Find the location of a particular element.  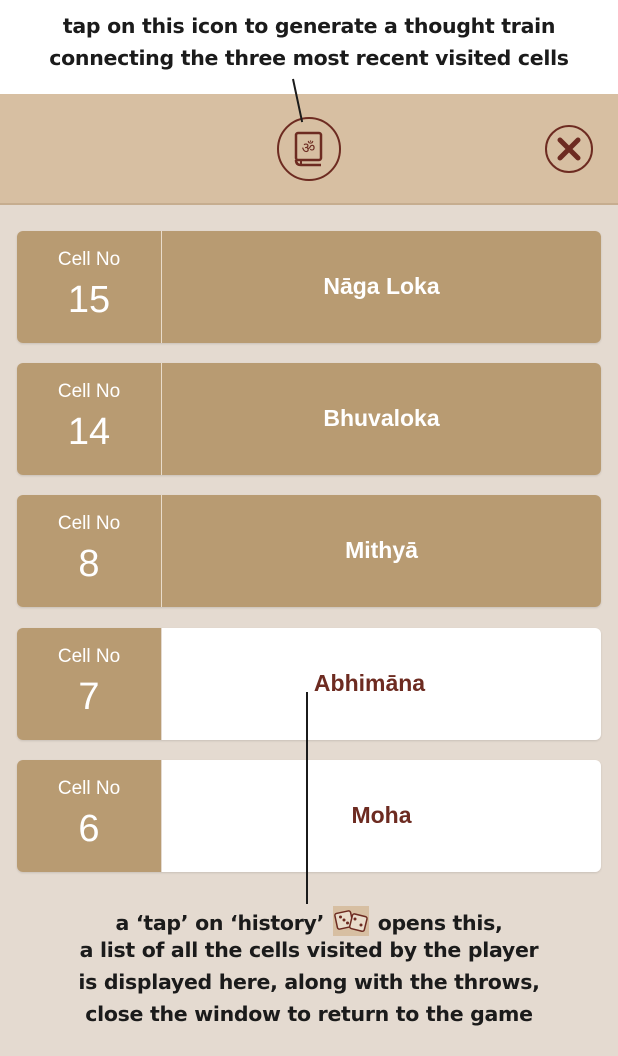

history-row: Cell No 14 Bhuvaloka is located at coordinates (309, 419).